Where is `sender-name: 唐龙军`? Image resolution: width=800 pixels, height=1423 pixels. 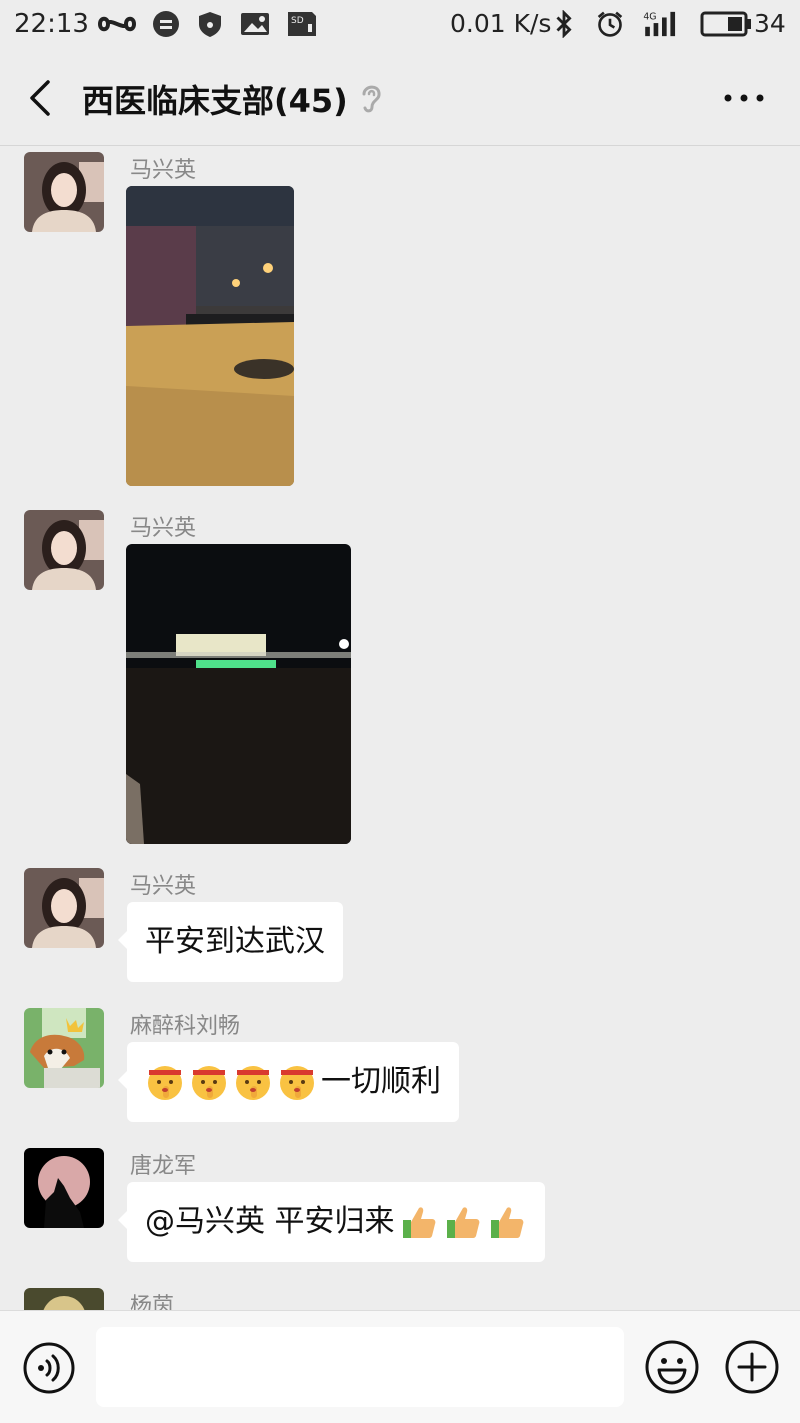
sender-name: 唐龙军 is located at coordinates (163, 1166).